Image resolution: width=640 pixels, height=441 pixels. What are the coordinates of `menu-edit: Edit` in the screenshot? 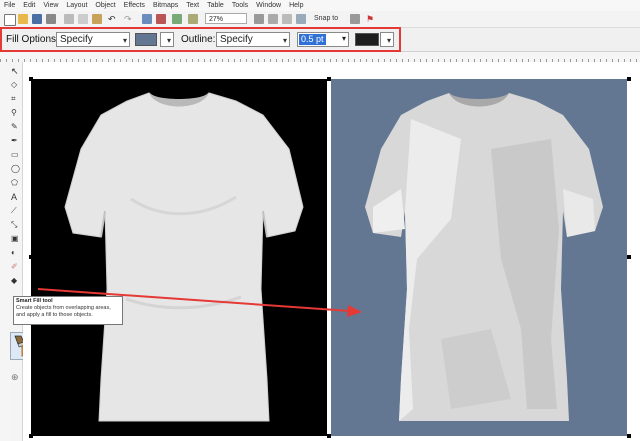 It's located at (29, 5).